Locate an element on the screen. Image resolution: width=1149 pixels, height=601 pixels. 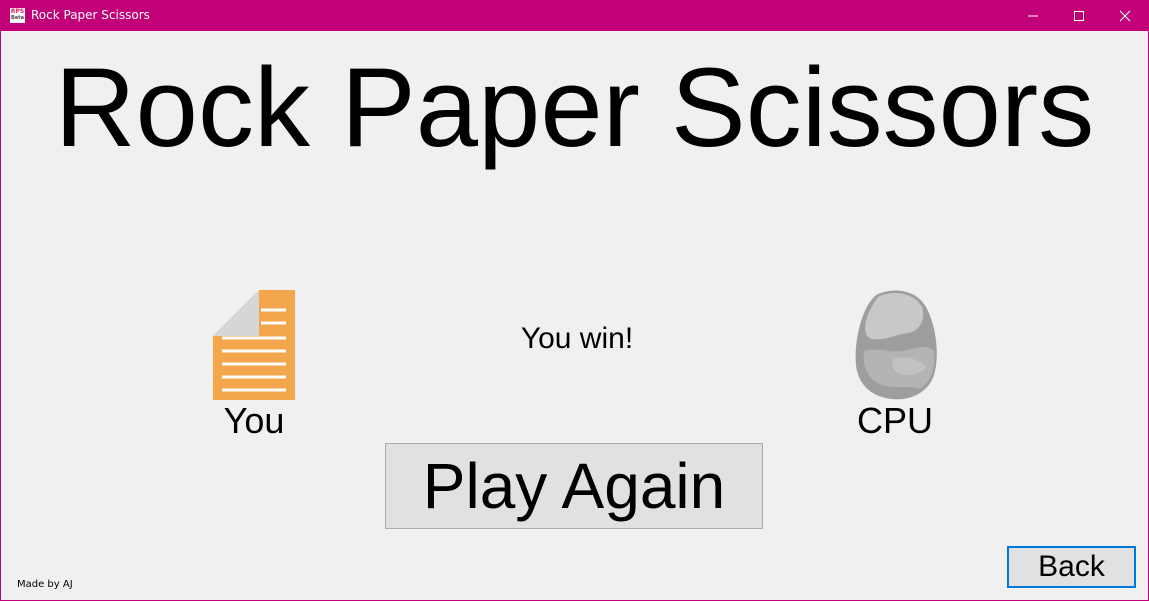
maximize-icon is located at coordinates (1079, 16).